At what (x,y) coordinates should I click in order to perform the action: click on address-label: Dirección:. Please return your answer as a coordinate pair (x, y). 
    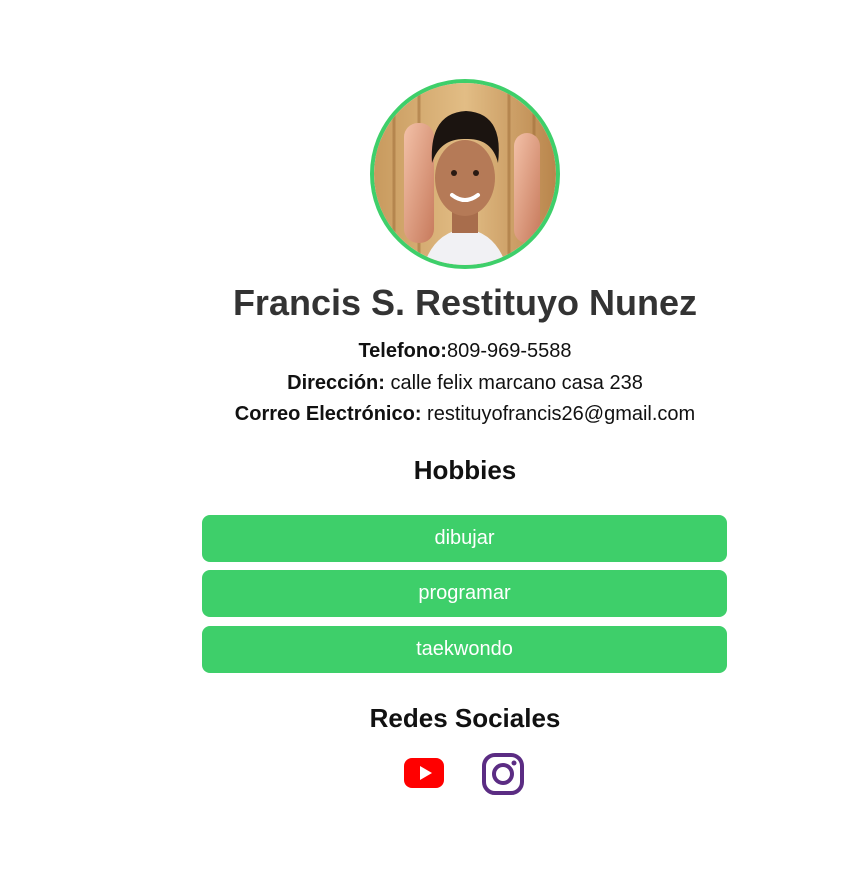
    Looking at the image, I should click on (336, 383).